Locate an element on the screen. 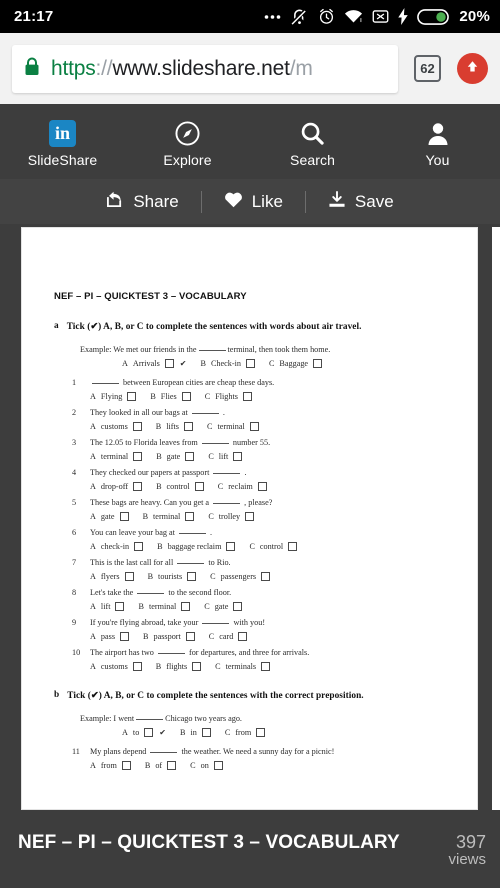 This screenshot has height=888, width=500. question-options: Aterminal Bgate Clift is located at coordinates (249, 456).